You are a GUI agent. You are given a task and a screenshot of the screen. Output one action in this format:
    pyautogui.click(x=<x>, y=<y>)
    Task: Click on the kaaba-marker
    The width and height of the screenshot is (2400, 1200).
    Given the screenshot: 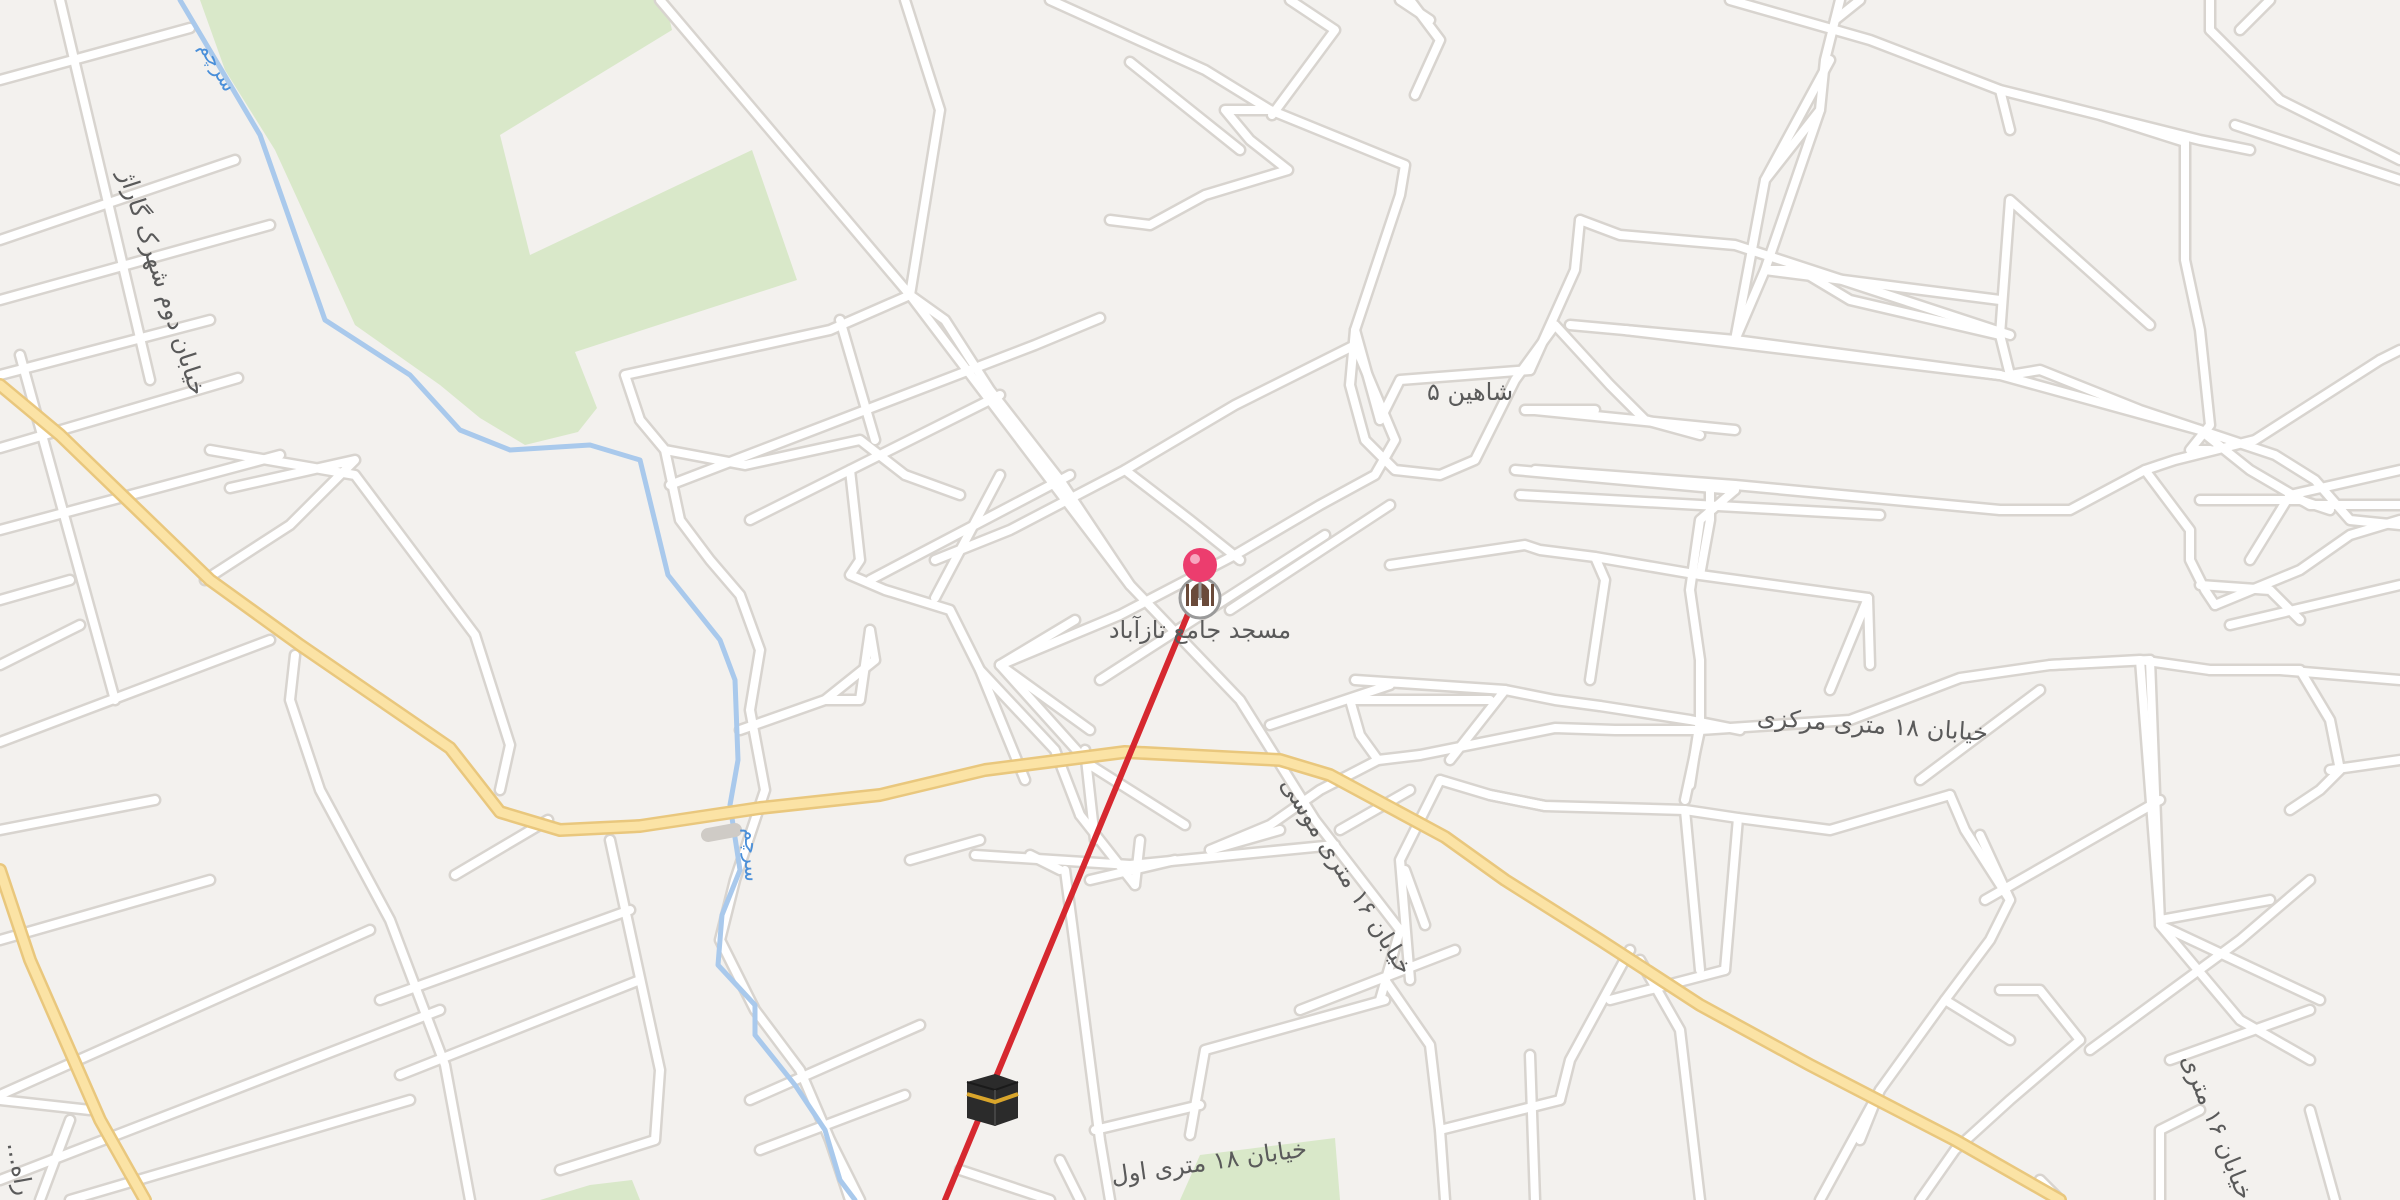 What is the action you would take?
    pyautogui.click(x=992, y=1100)
    